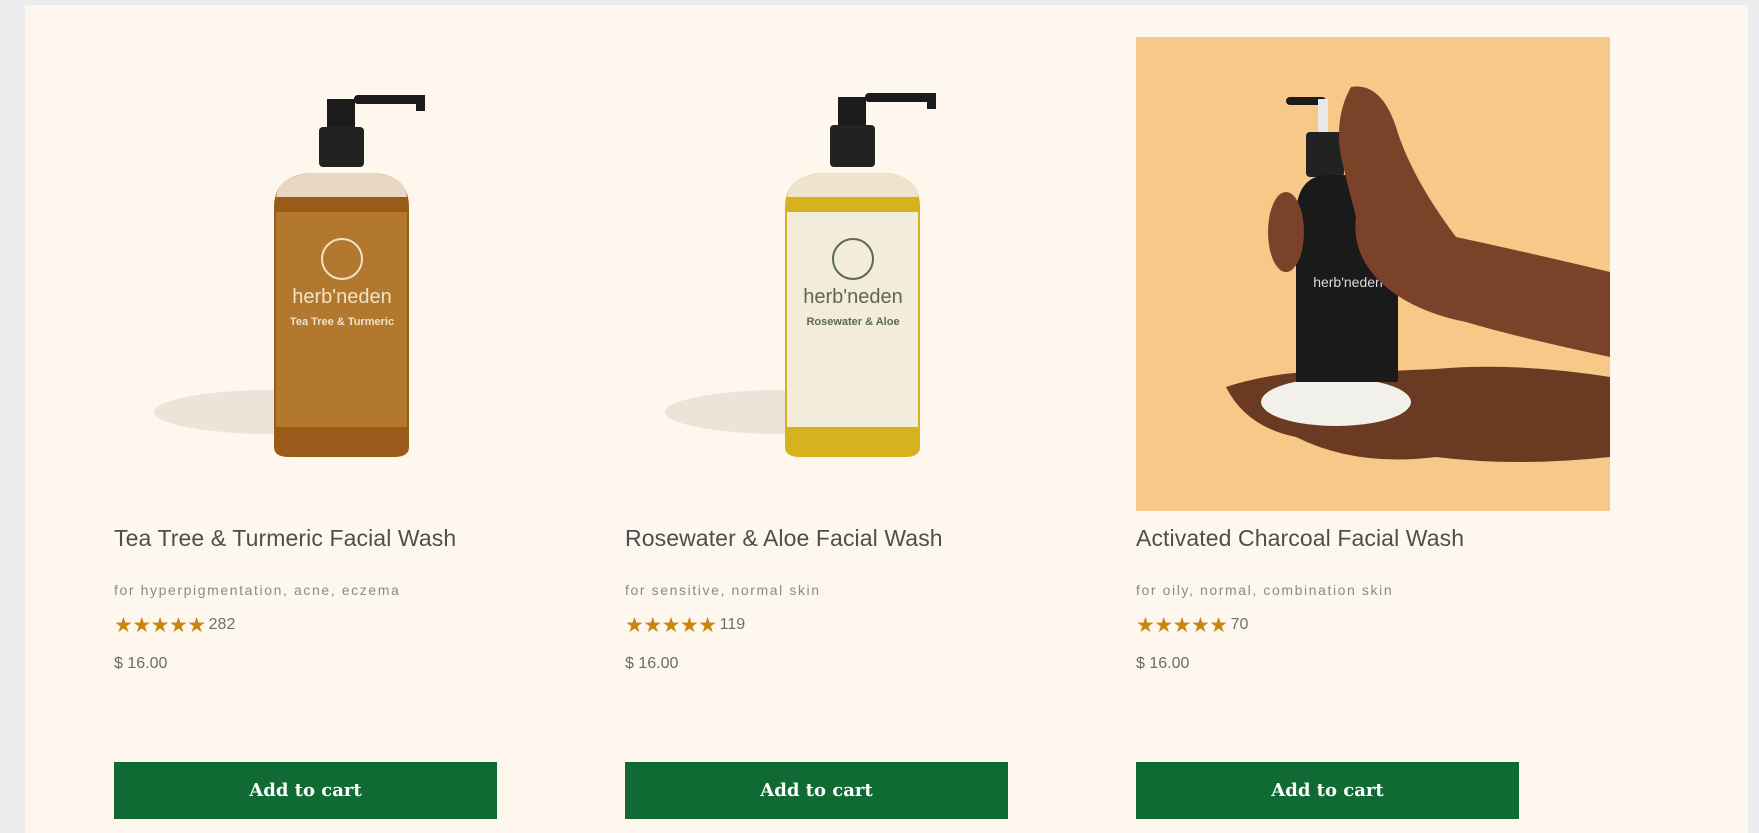 This screenshot has height=833, width=1759. What do you see at coordinates (1239, 624) in the screenshot?
I see `review-count: 70` at bounding box center [1239, 624].